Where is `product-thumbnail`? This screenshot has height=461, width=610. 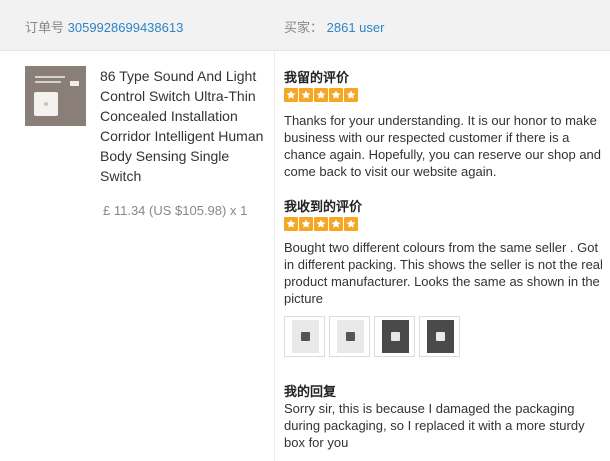 product-thumbnail is located at coordinates (55, 96).